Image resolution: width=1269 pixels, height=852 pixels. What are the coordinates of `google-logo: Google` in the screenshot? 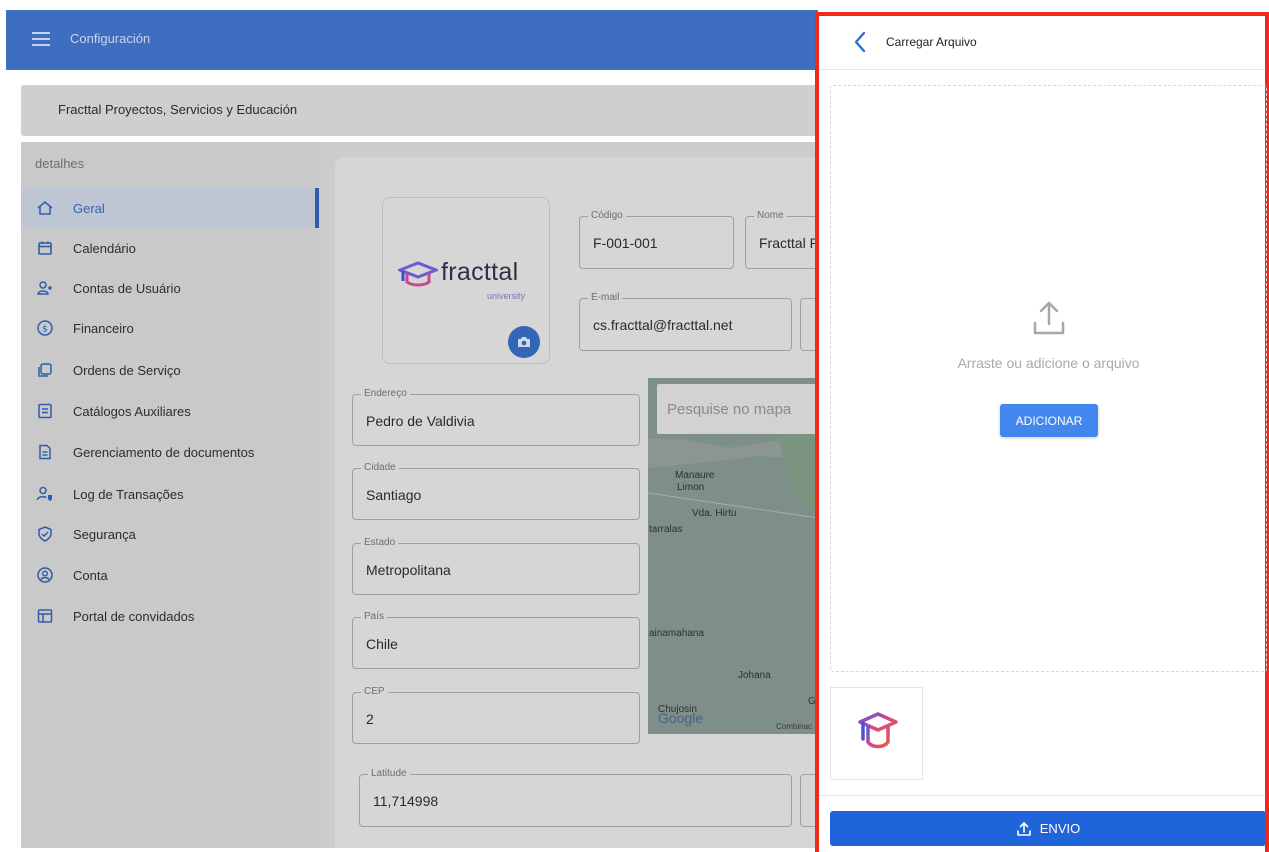 It's located at (681, 718).